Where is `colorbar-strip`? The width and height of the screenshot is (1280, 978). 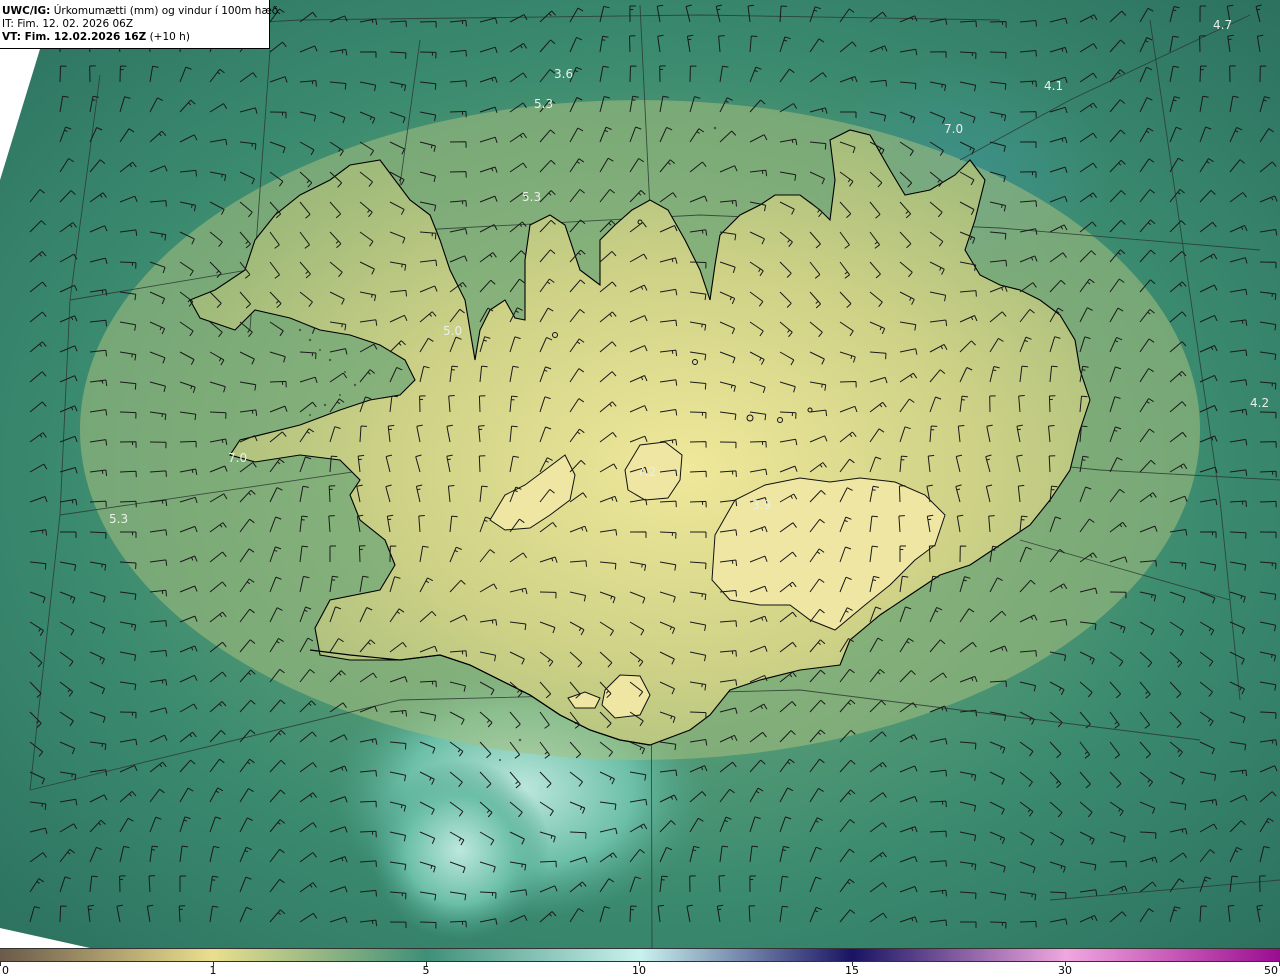
colorbar-strip is located at coordinates (640, 955).